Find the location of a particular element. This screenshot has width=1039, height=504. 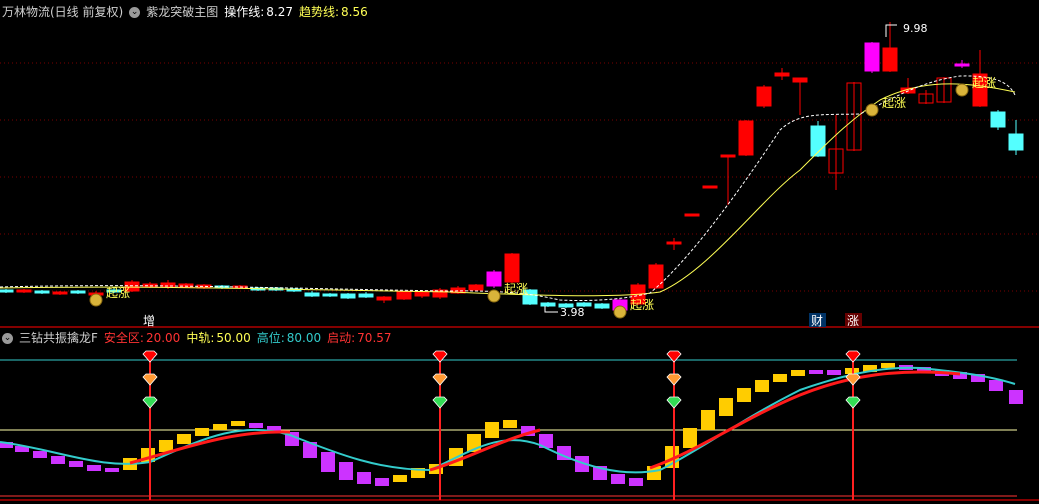

trend-line-value: 8.56 is located at coordinates (354, 12).